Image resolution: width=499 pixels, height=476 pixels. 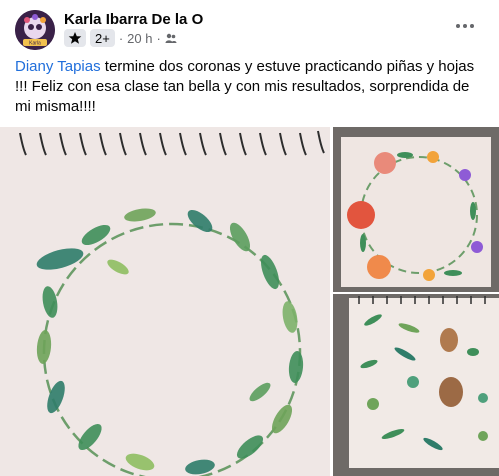 I want to click on leaves-pinecones-painting, so click(x=416, y=385).